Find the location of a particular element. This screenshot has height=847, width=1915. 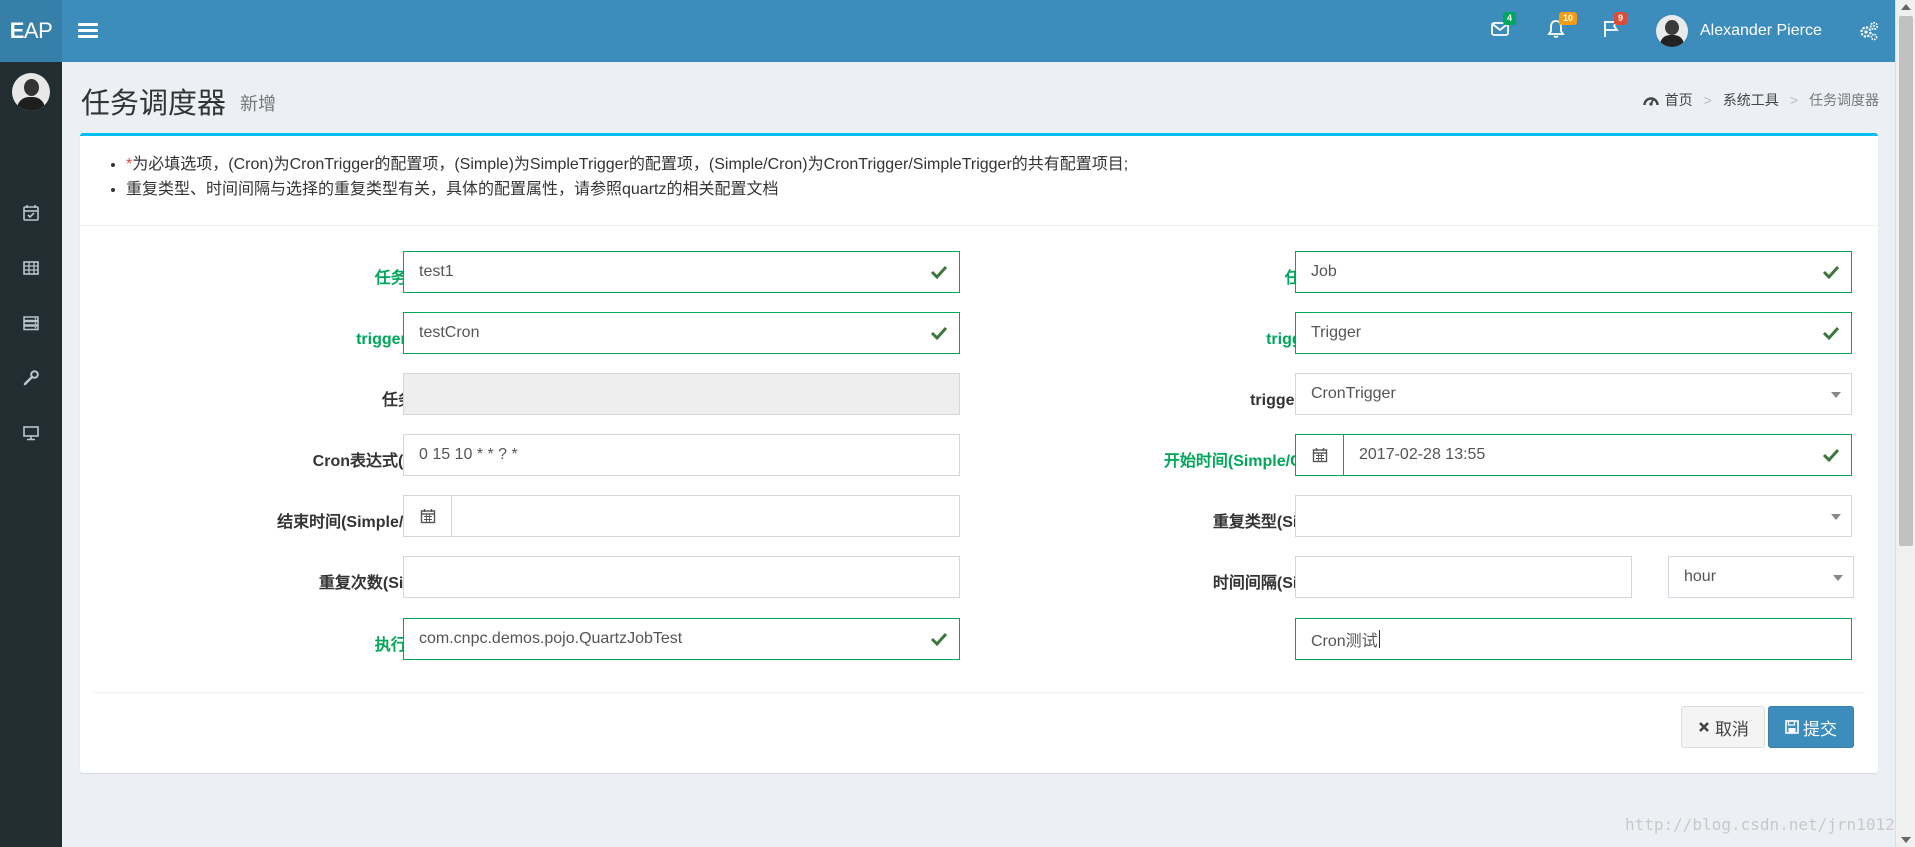

sidebar-item-server is located at coordinates (31, 325).